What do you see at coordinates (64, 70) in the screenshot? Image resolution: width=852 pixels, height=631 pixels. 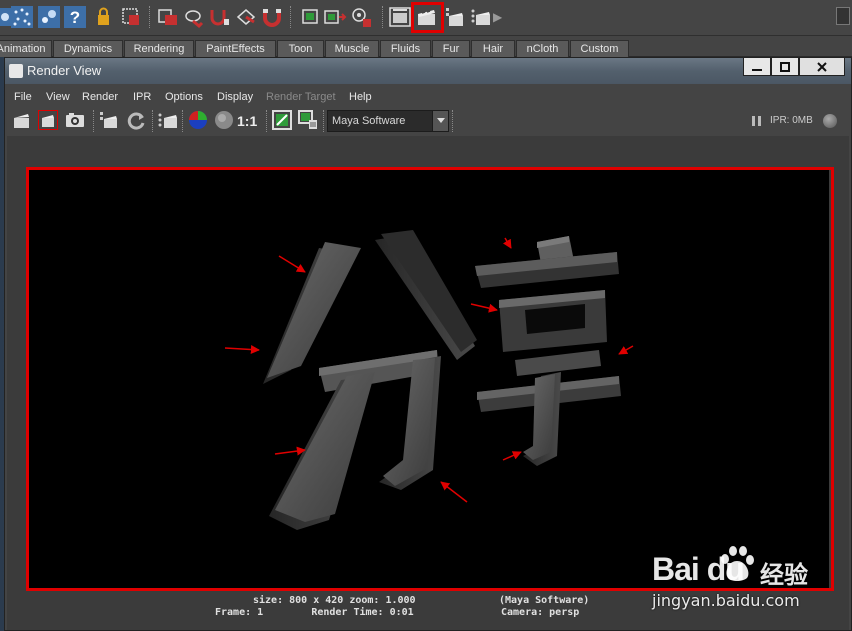 I see `window-title: Render View` at bounding box center [64, 70].